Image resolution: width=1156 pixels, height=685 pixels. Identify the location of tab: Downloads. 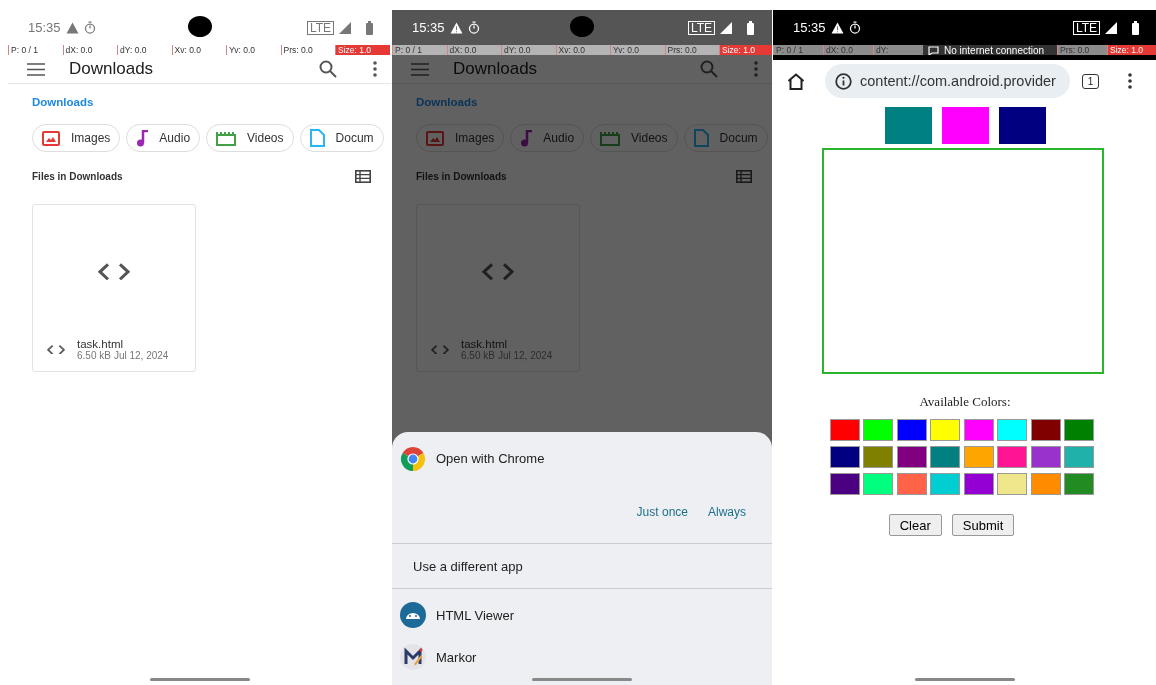
(63, 101).